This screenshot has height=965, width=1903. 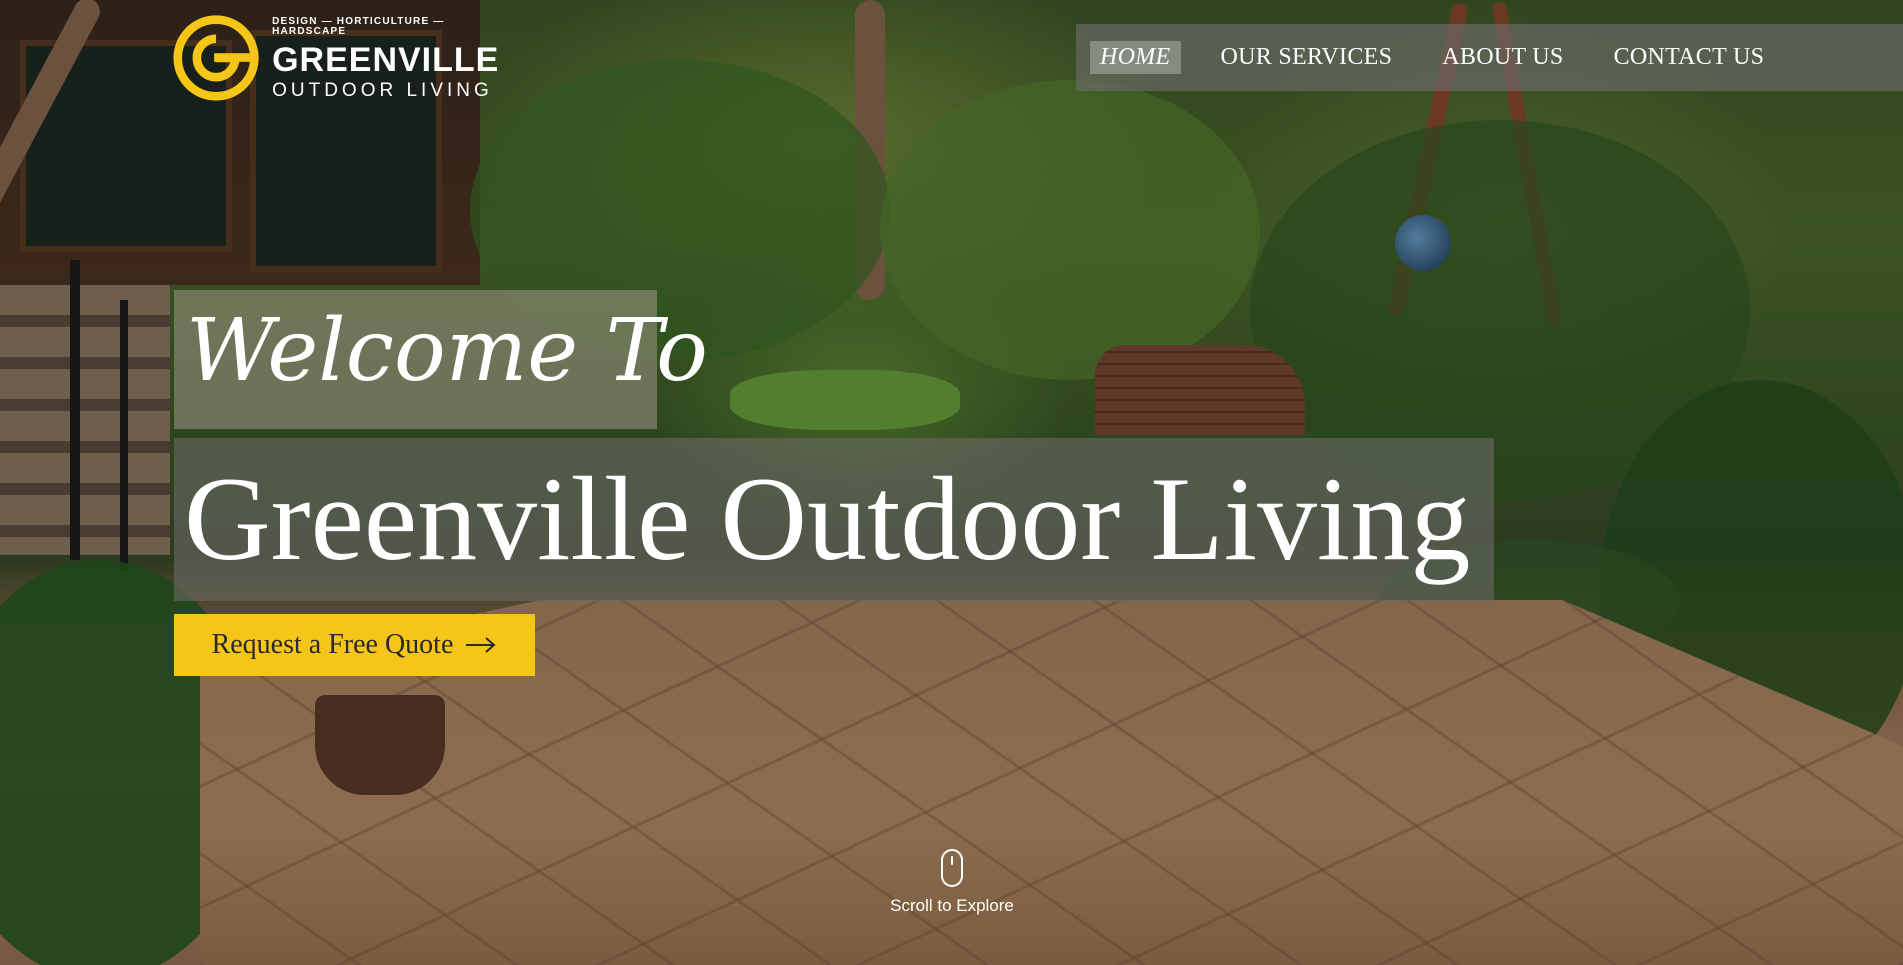 I want to click on mouse-icon, so click(x=952, y=868).